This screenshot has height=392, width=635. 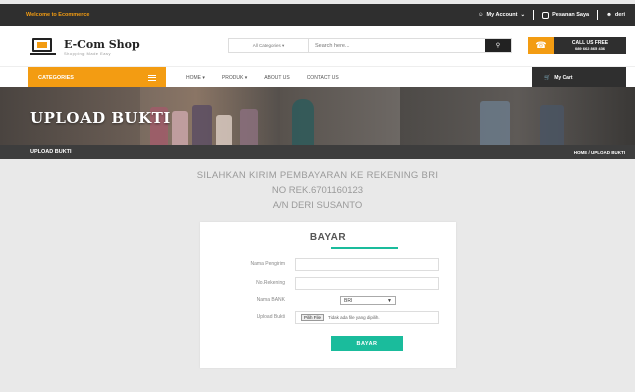 I want to click on orders-label: Pesanan Saya, so click(x=571, y=15).